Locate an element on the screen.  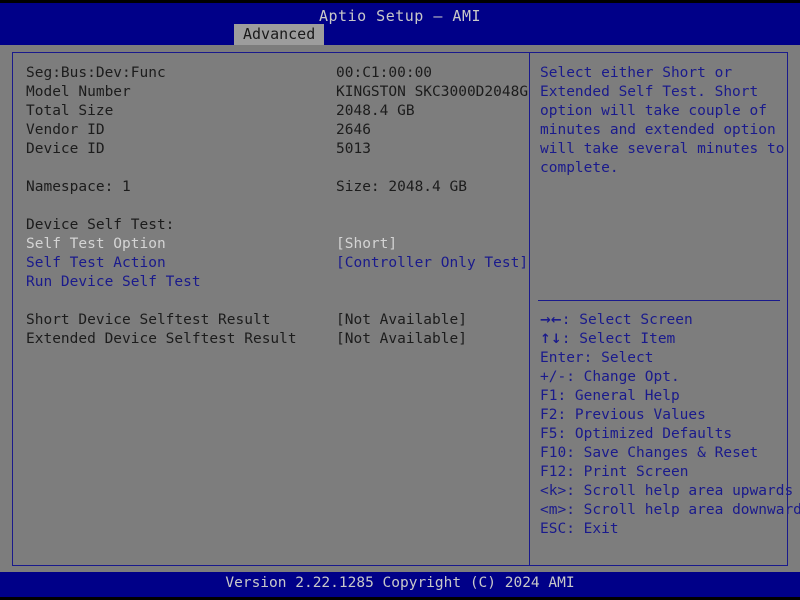
help-line: option will take couple of is located at coordinates (653, 111).